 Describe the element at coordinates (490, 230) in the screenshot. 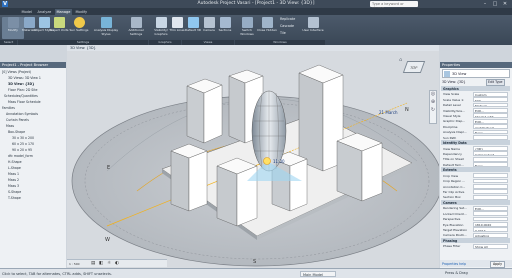

I see `property-value: 0.0017` at that location.